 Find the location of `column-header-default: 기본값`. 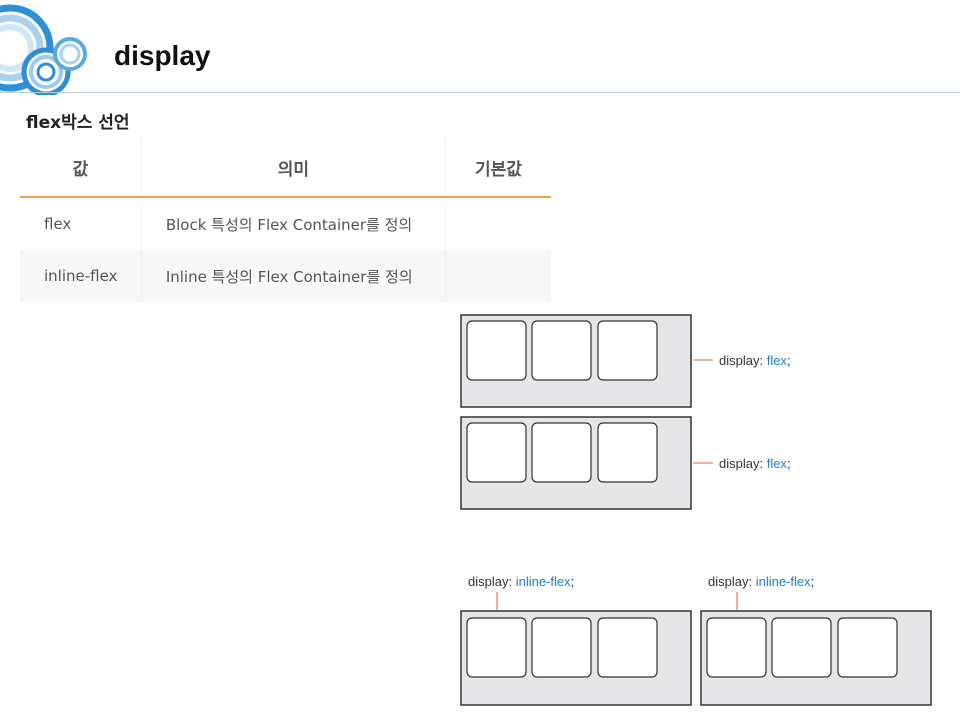

column-header-default: 기본값 is located at coordinates (497, 168).